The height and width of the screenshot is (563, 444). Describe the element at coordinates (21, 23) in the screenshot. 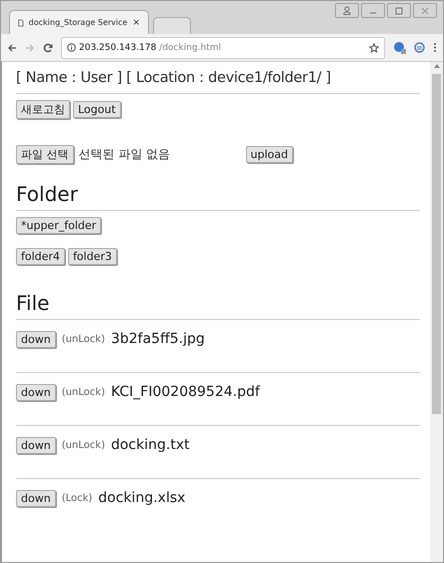

I see `page-icon` at that location.